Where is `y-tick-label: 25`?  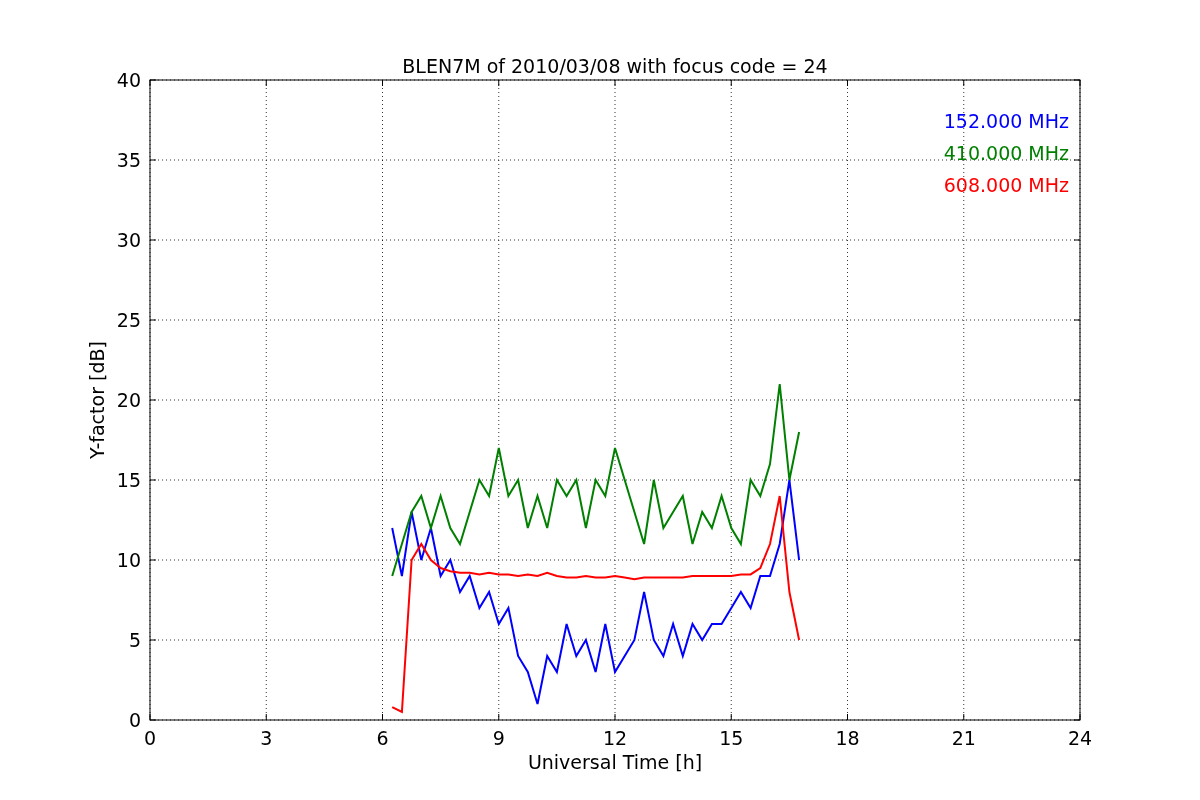 y-tick-label: 25 is located at coordinates (128, 320).